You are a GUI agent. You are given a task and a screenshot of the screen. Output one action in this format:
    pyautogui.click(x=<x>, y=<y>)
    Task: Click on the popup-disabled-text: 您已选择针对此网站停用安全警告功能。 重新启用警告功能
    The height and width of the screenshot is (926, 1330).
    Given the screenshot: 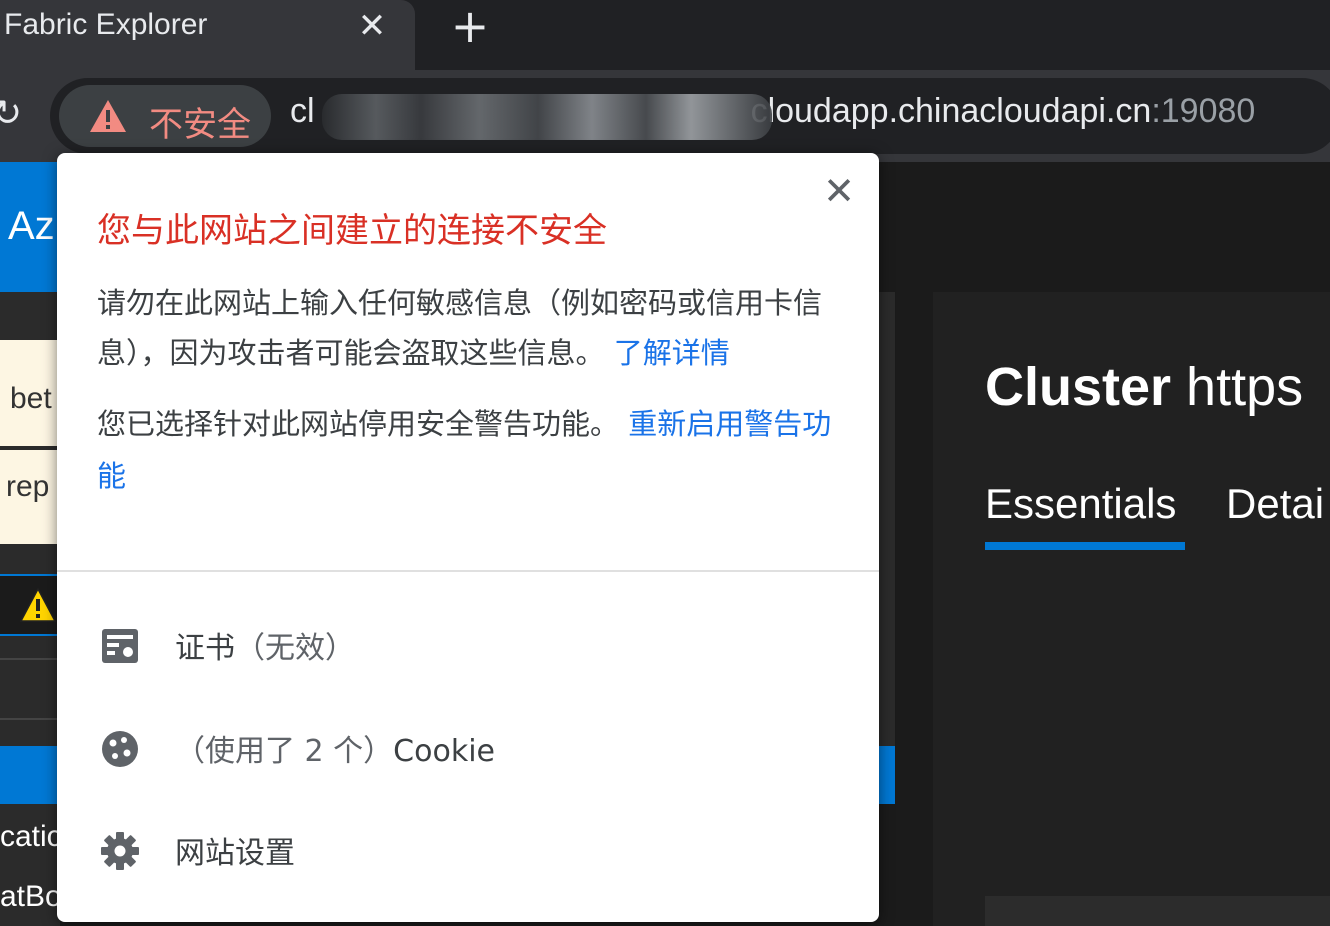 What is the action you would take?
    pyautogui.click(x=472, y=450)
    